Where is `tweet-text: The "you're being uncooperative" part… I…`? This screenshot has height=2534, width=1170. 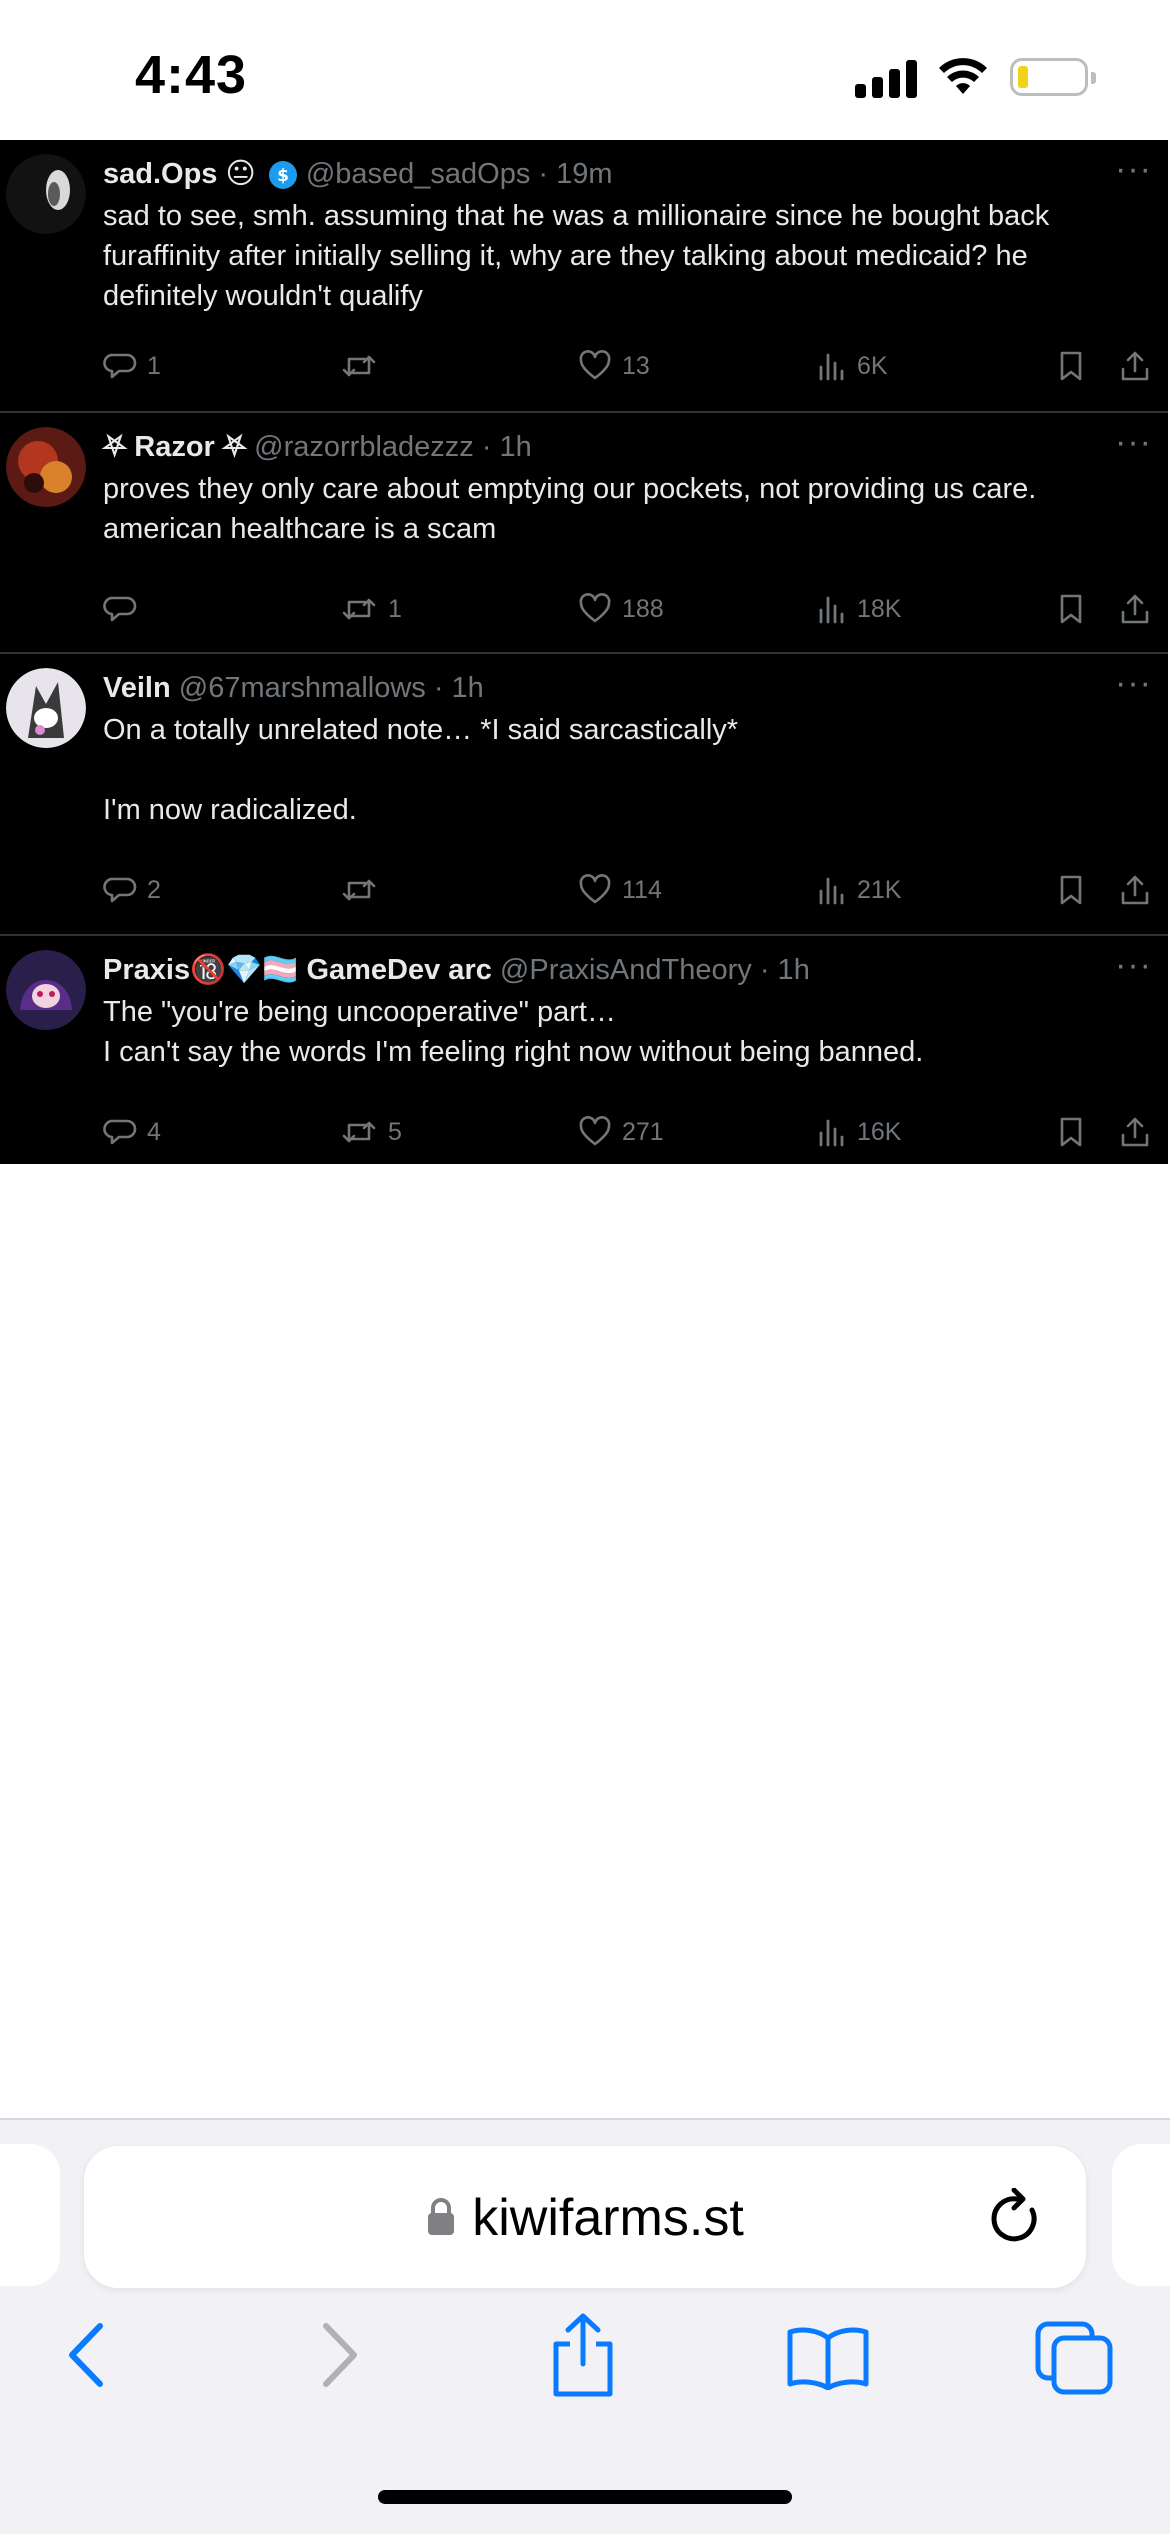 tweet-text: The "you're being uncooperative" part… I… is located at coordinates (513, 1032).